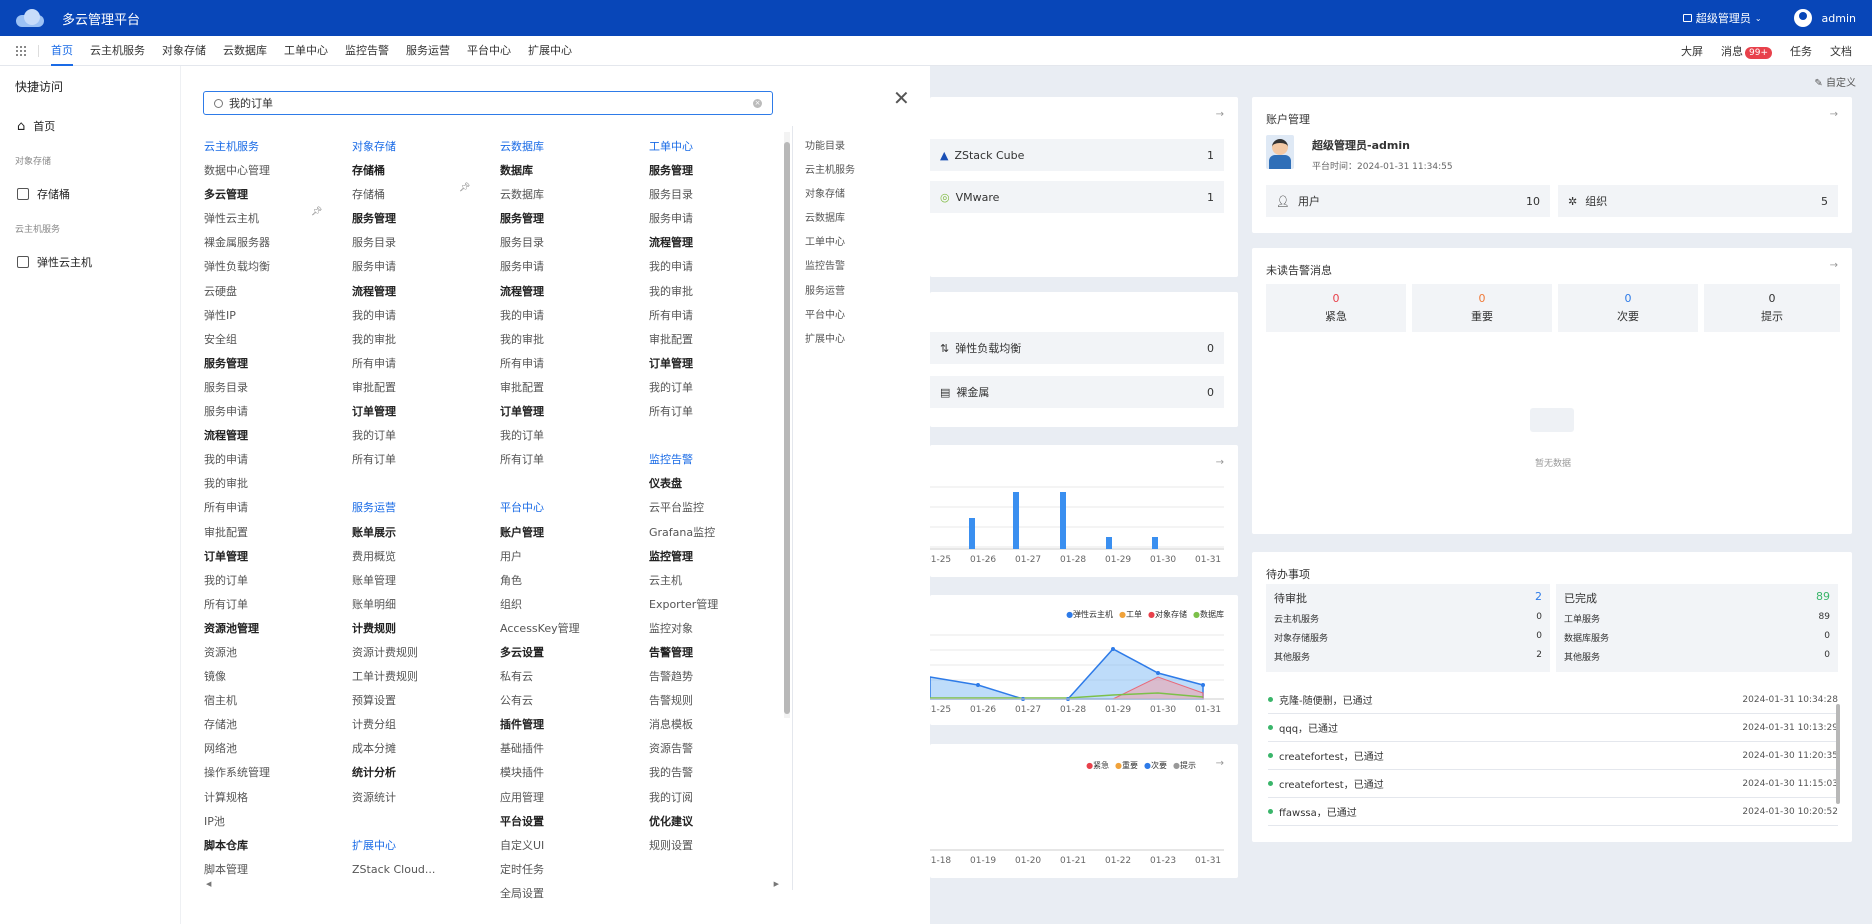 The height and width of the screenshot is (924, 1872). What do you see at coordinates (550, 51) in the screenshot?
I see `nav-item: 扩展中心` at bounding box center [550, 51].